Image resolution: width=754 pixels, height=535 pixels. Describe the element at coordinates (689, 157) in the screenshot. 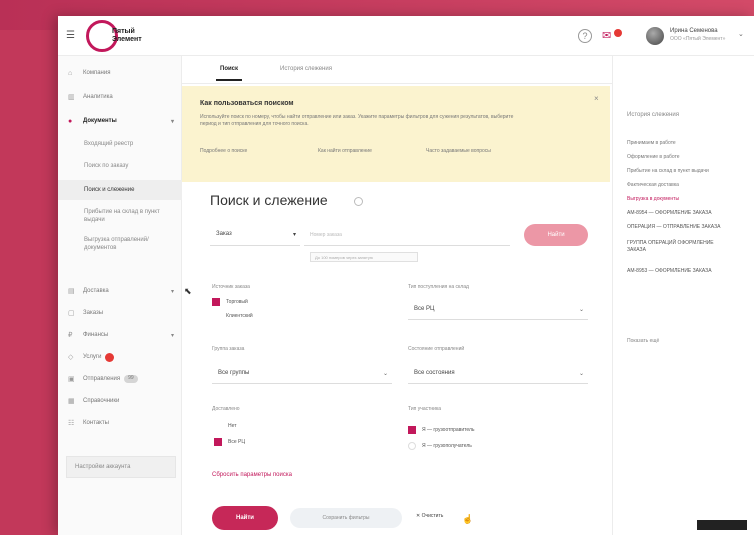

I see `history-item: Оформление в работе` at that location.